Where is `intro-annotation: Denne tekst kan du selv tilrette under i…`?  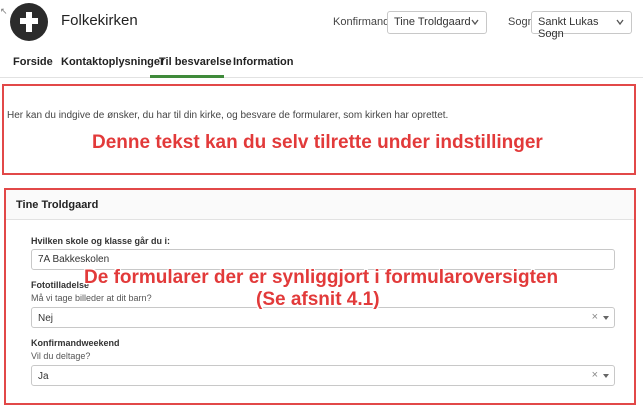
intro-annotation: Denne tekst kan du selv tilrette under i… is located at coordinates (317, 142).